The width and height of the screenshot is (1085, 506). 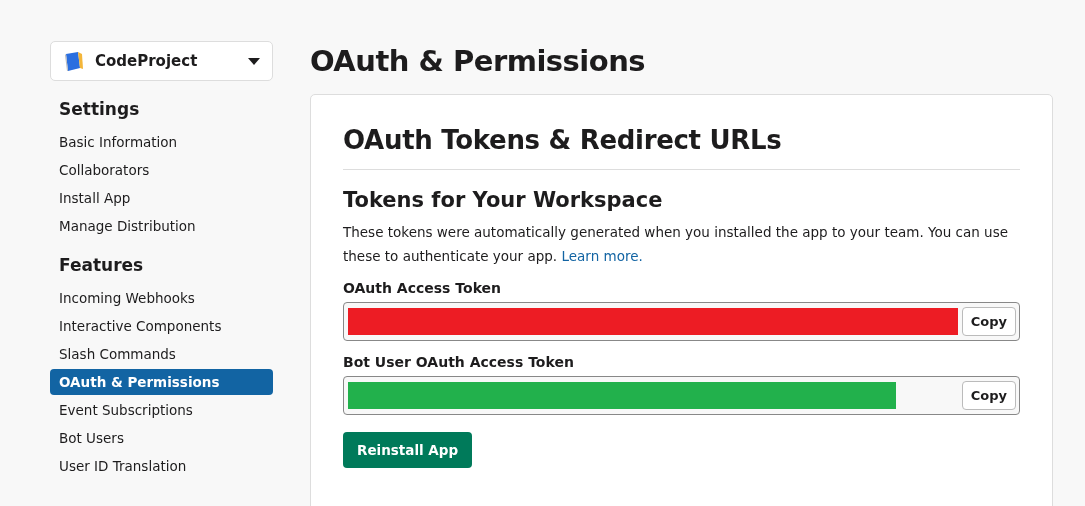 I want to click on sidebar-item: User ID Translation, so click(x=161, y=466).